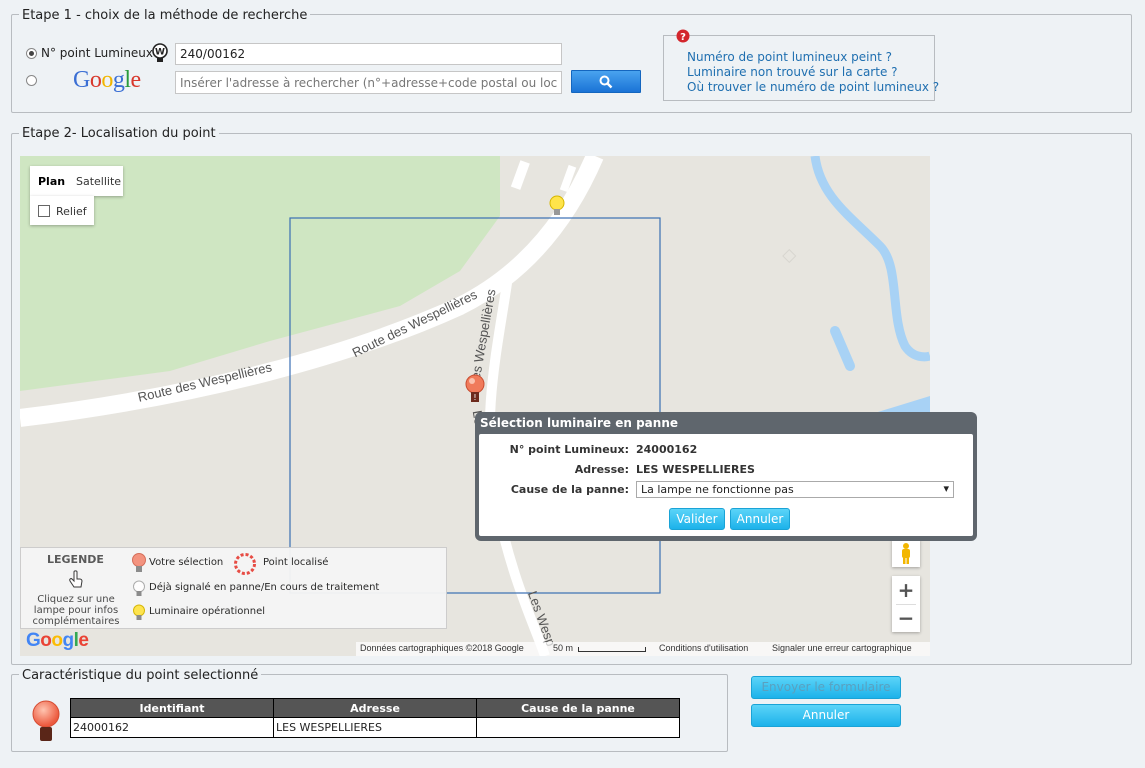 This screenshot has width=1145, height=768. What do you see at coordinates (697, 519) in the screenshot?
I see `dialog-validate-button: Valider` at bounding box center [697, 519].